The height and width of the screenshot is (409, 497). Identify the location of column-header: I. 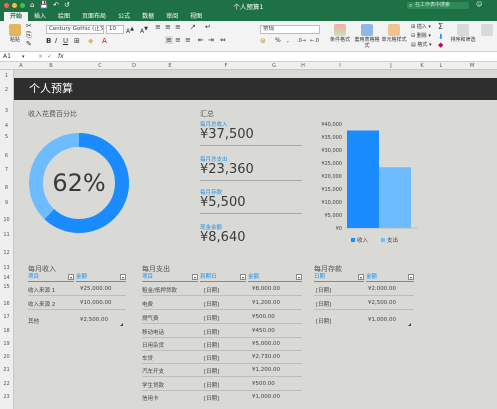
(340, 66).